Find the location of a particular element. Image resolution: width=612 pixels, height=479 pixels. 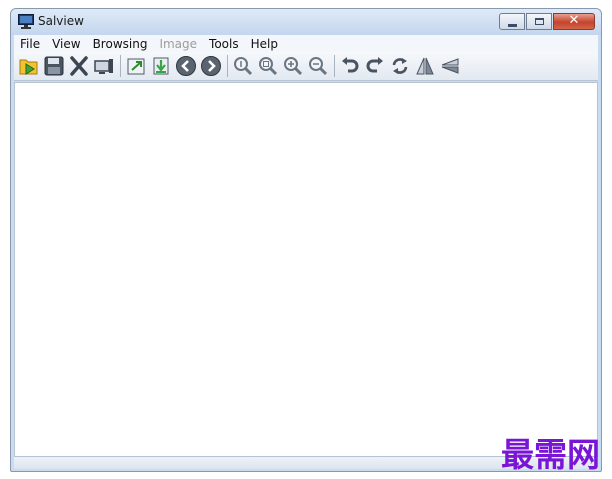

refresh-icon is located at coordinates (400, 66).